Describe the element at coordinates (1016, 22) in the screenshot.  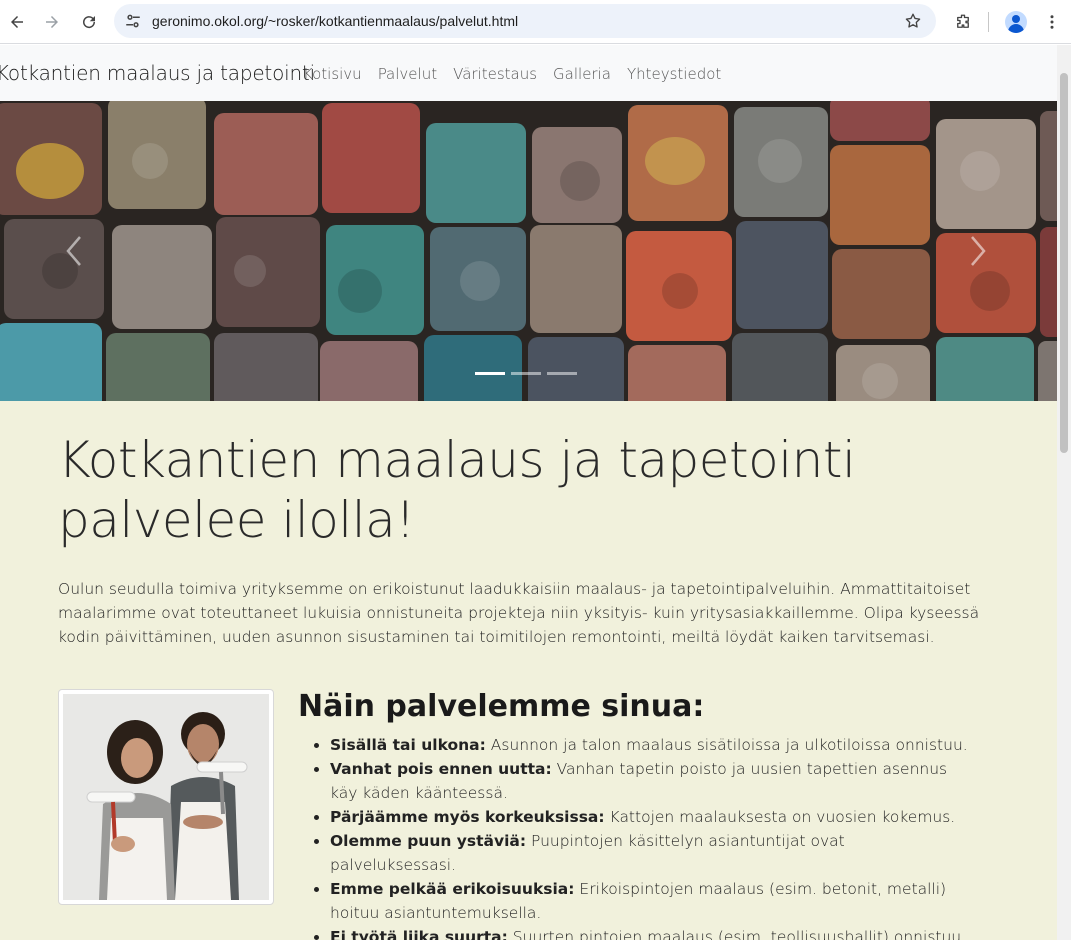
I see `profile-avatar` at that location.